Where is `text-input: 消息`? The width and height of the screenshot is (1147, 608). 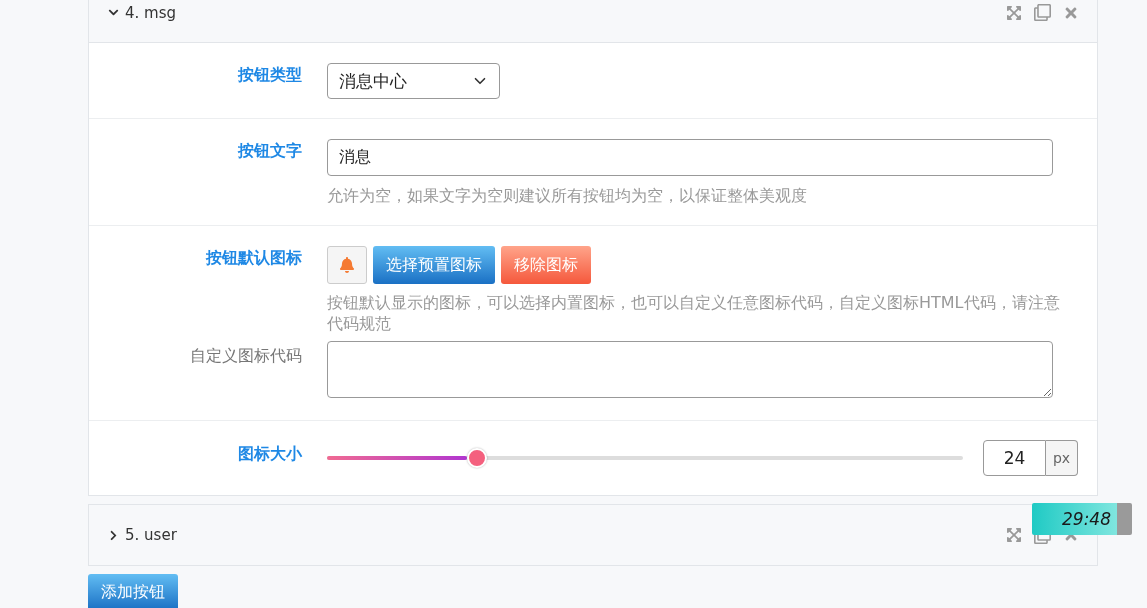 text-input: 消息 is located at coordinates (690, 157).